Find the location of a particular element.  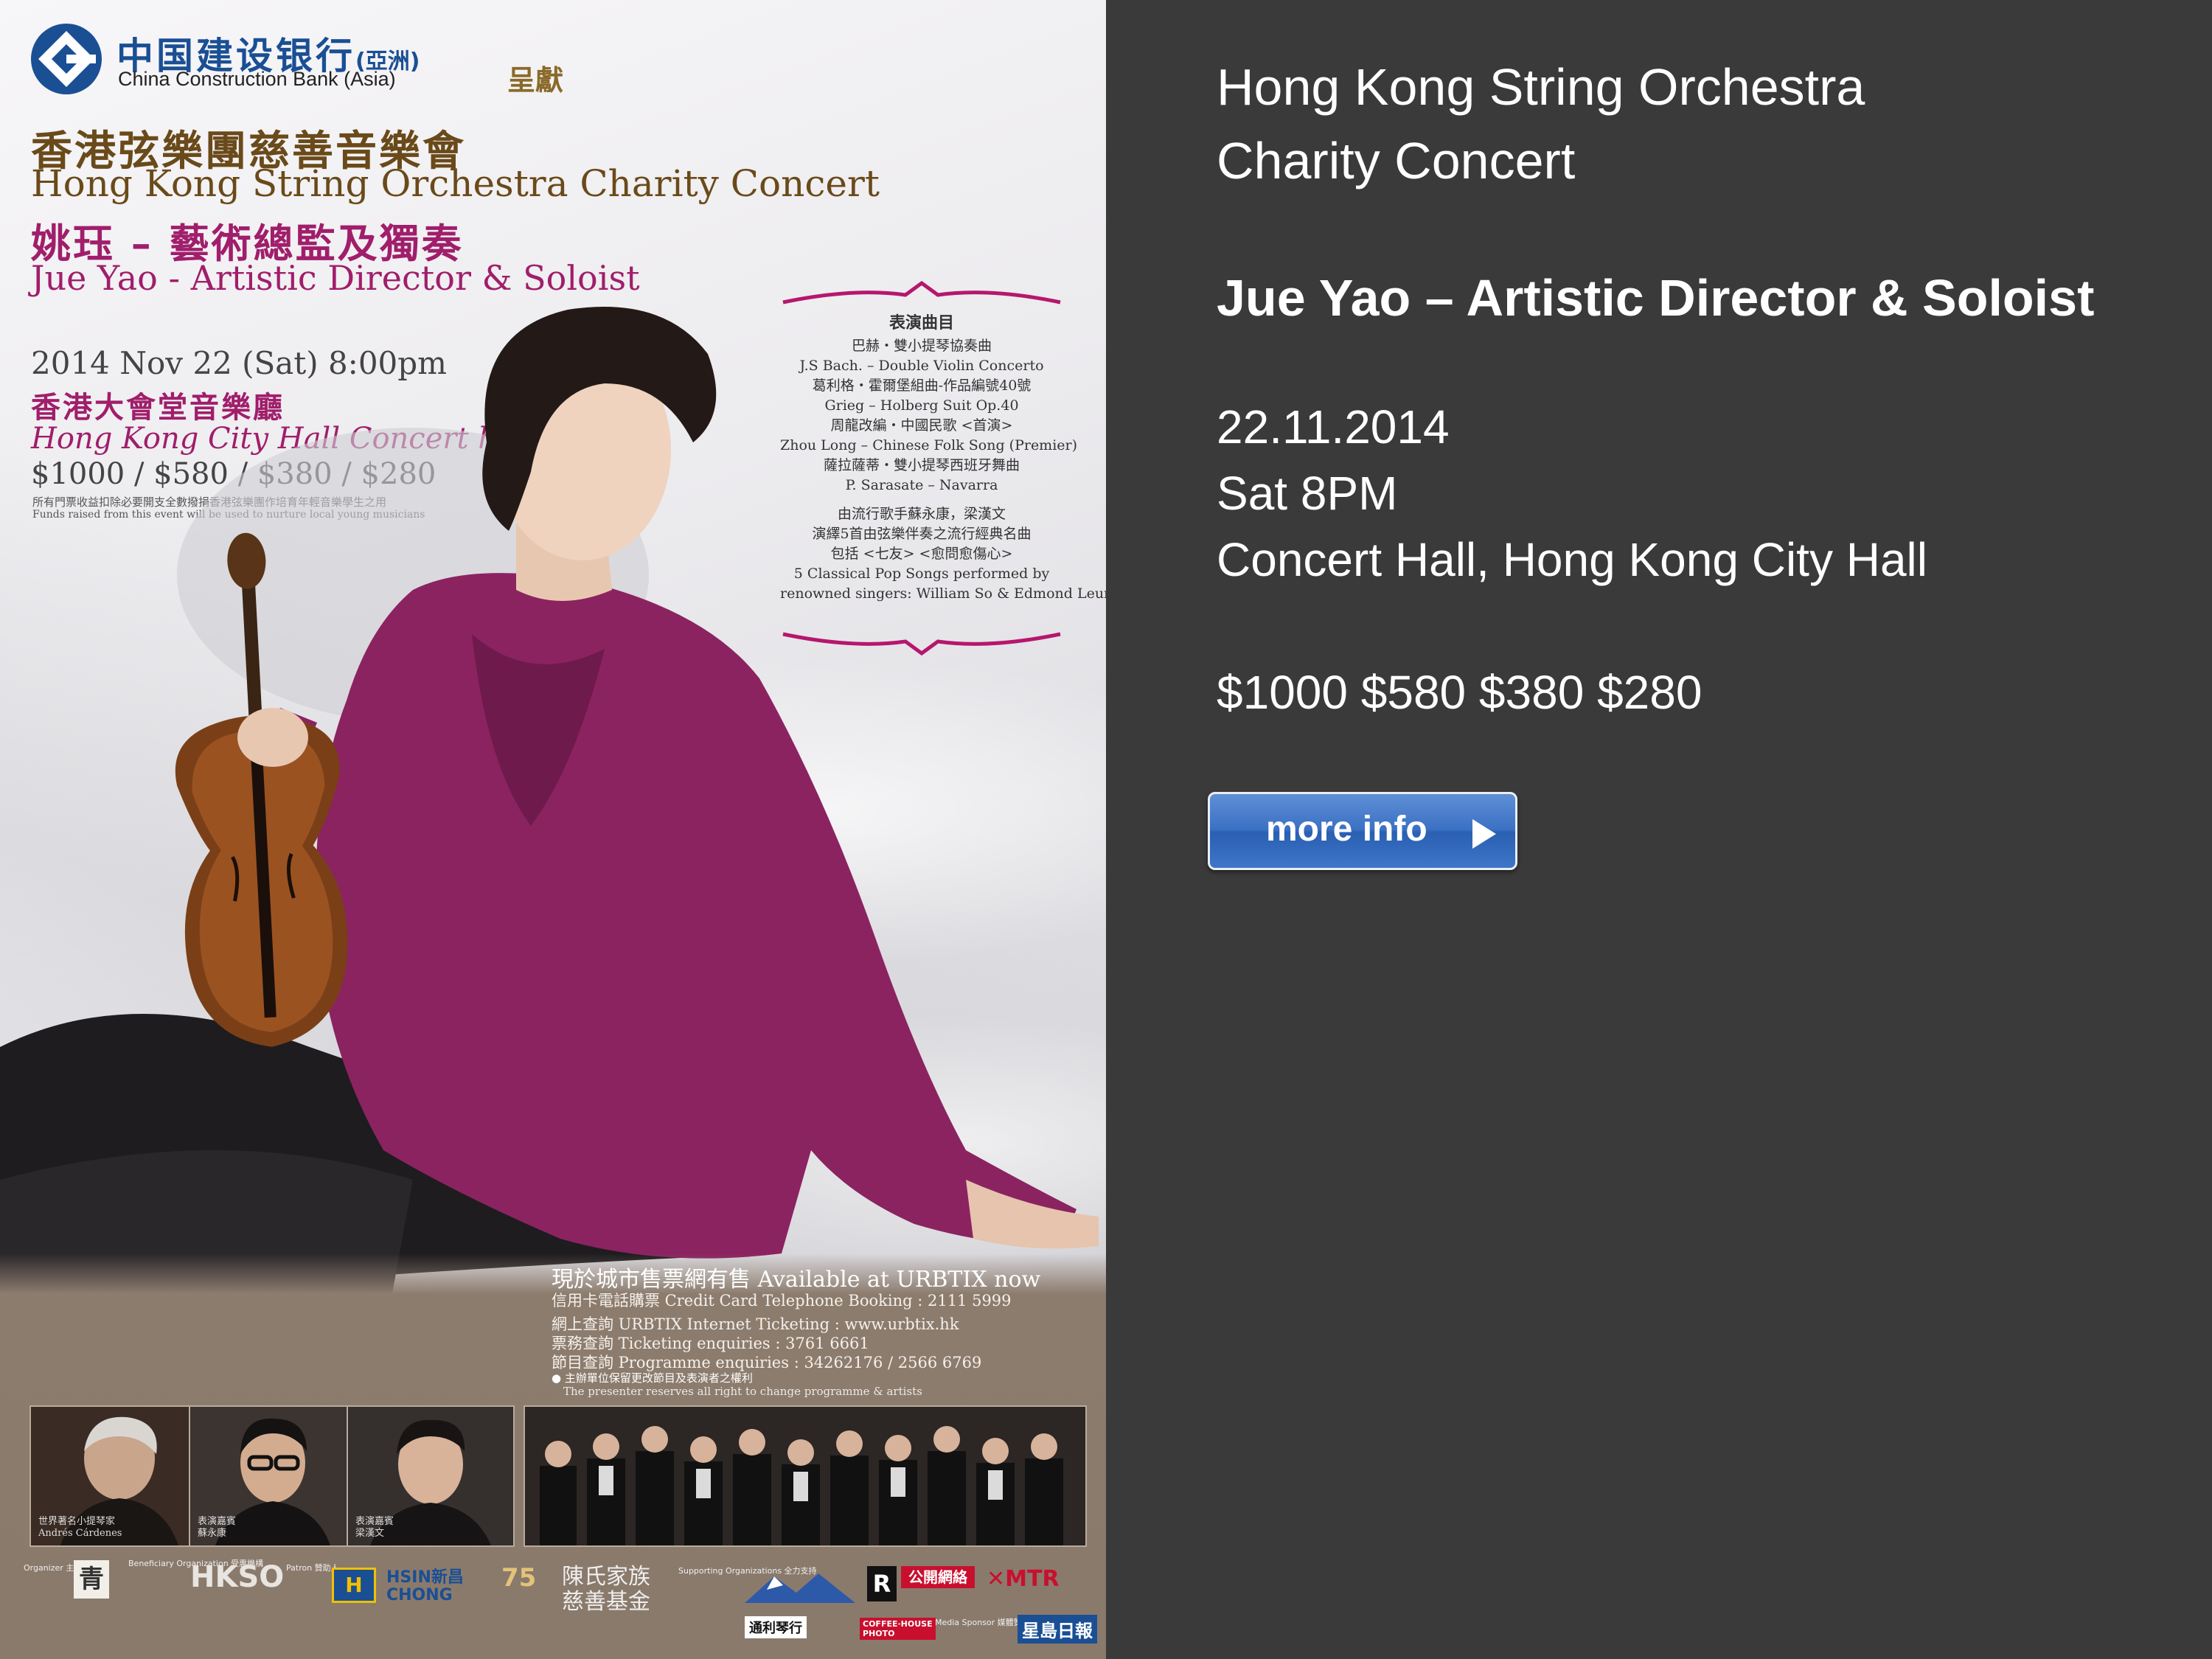

mtr-logo: ✕MTR is located at coordinates (1023, 1579).